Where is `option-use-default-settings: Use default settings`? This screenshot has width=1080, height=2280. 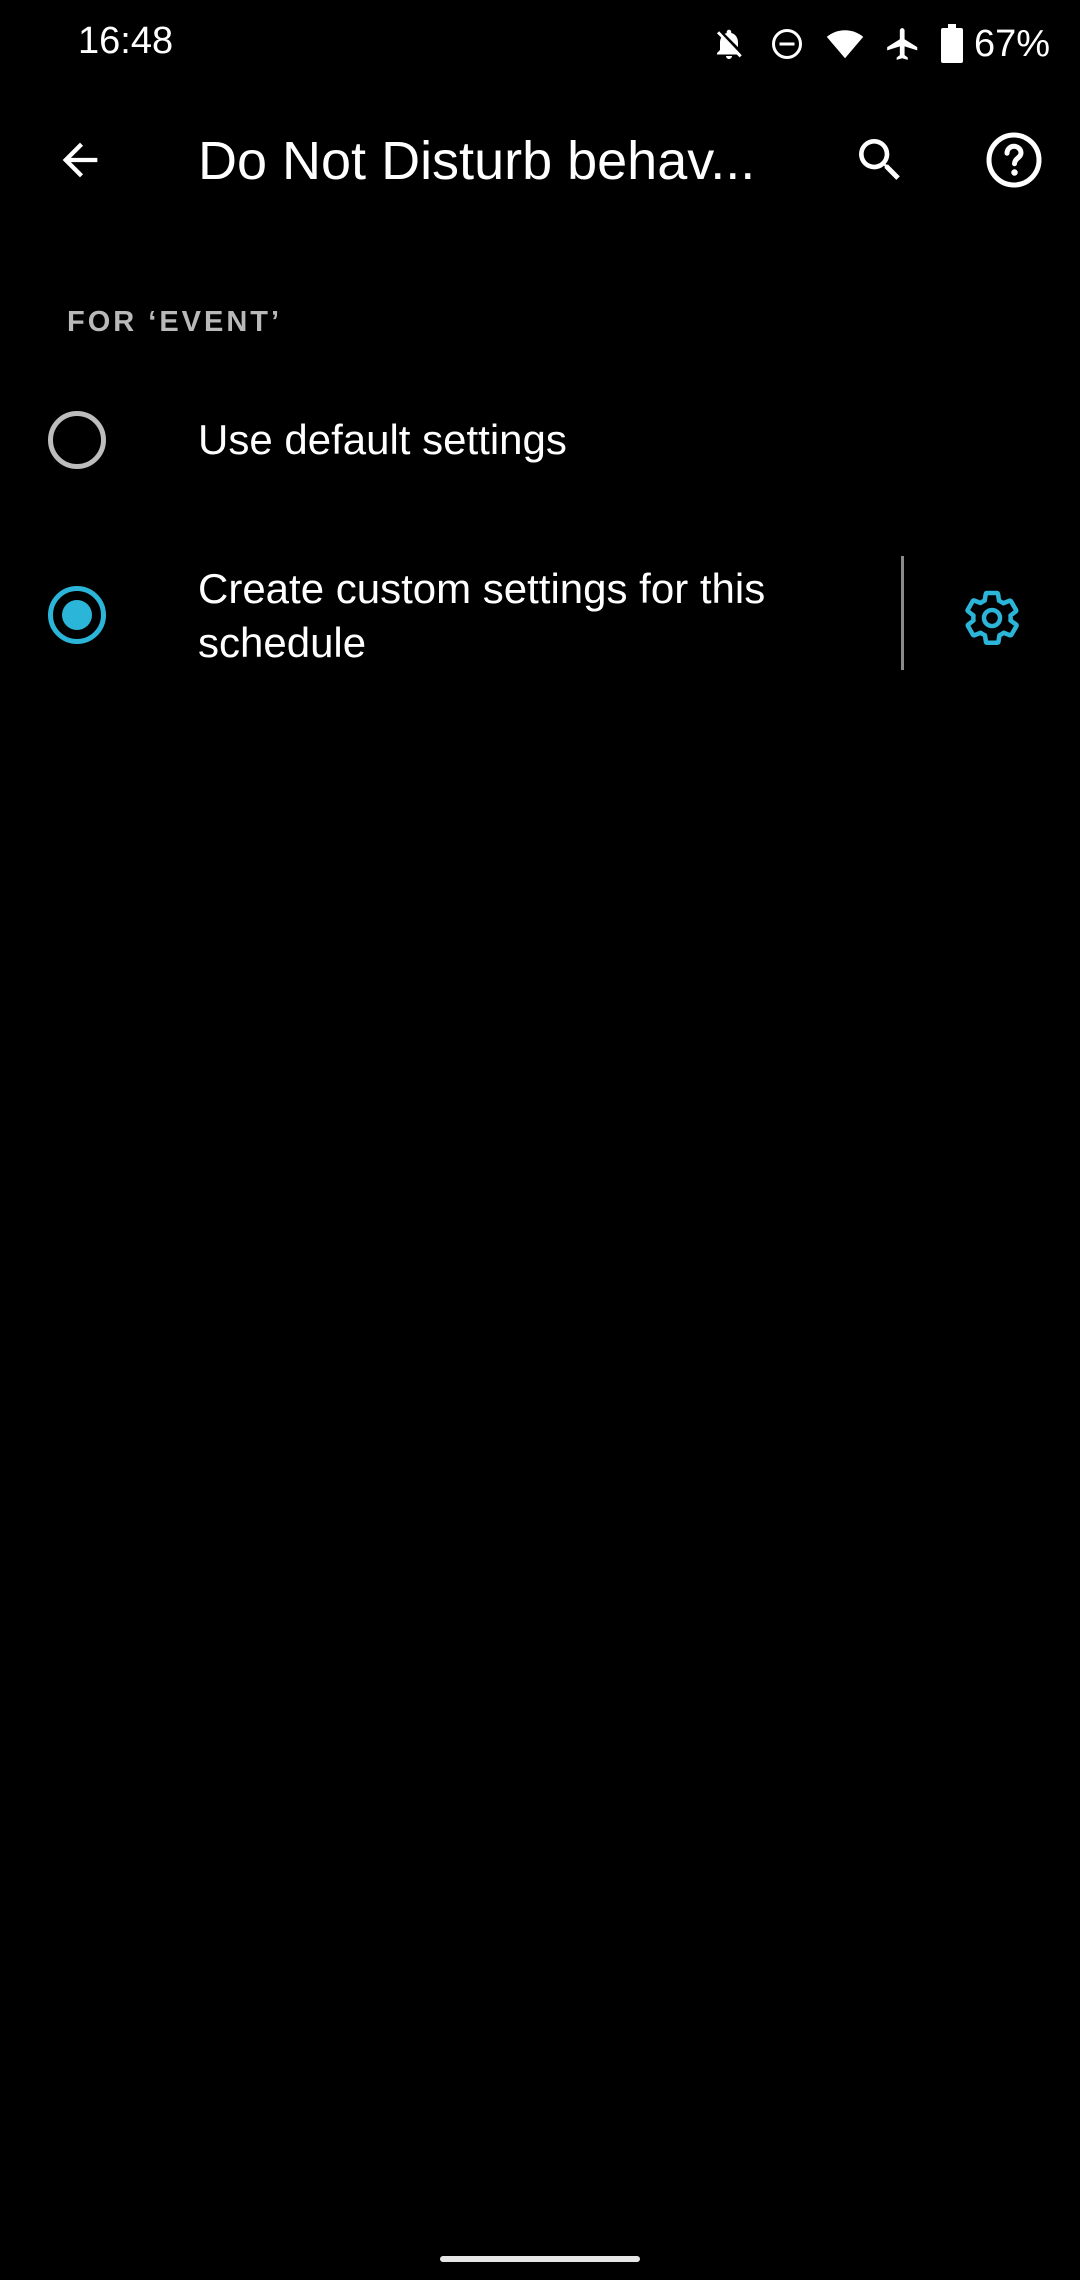
option-use-default-settings: Use default settings is located at coordinates (540, 440).